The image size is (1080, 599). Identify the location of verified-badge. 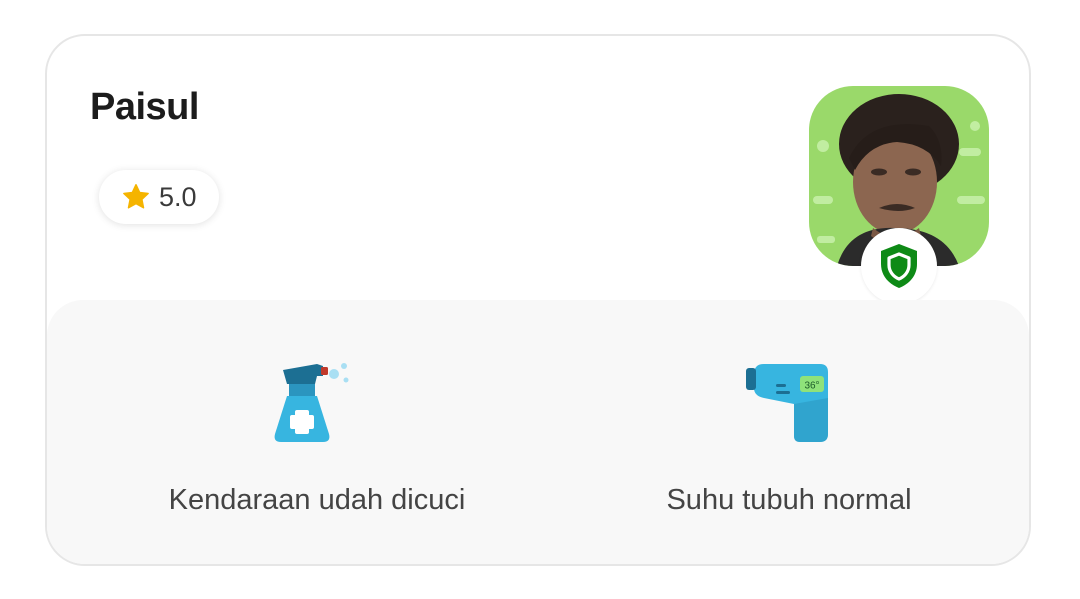
(899, 266).